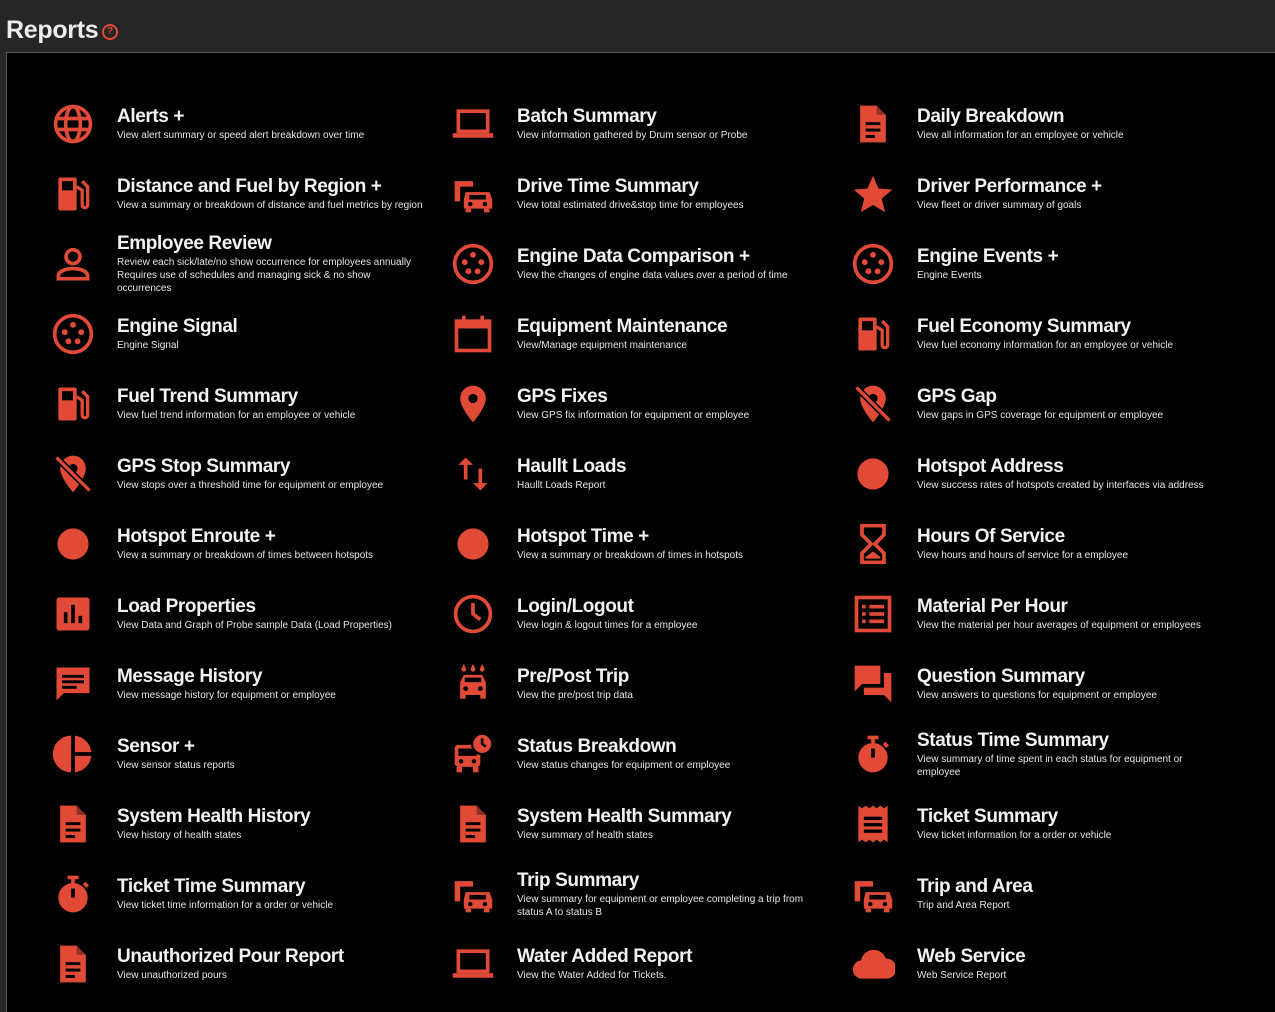 The image size is (1275, 1012). What do you see at coordinates (971, 957) in the screenshot?
I see `report-title: Web Service` at bounding box center [971, 957].